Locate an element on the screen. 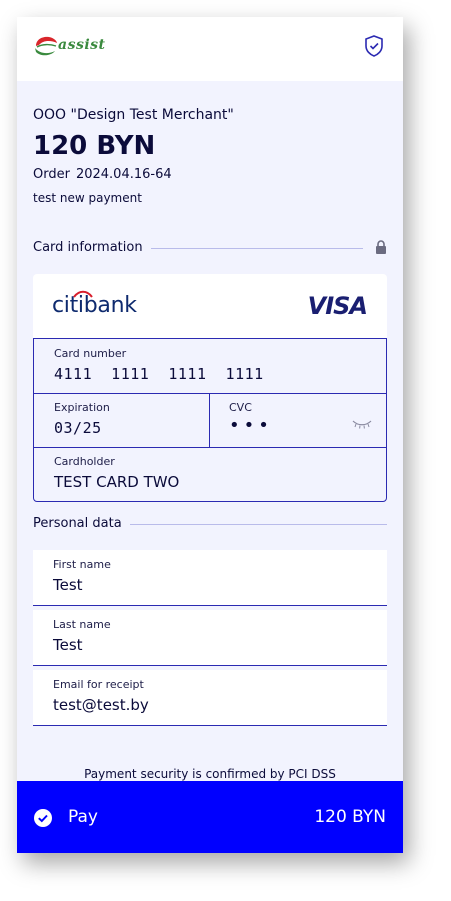  payment-description: test new payment is located at coordinates (87, 198).